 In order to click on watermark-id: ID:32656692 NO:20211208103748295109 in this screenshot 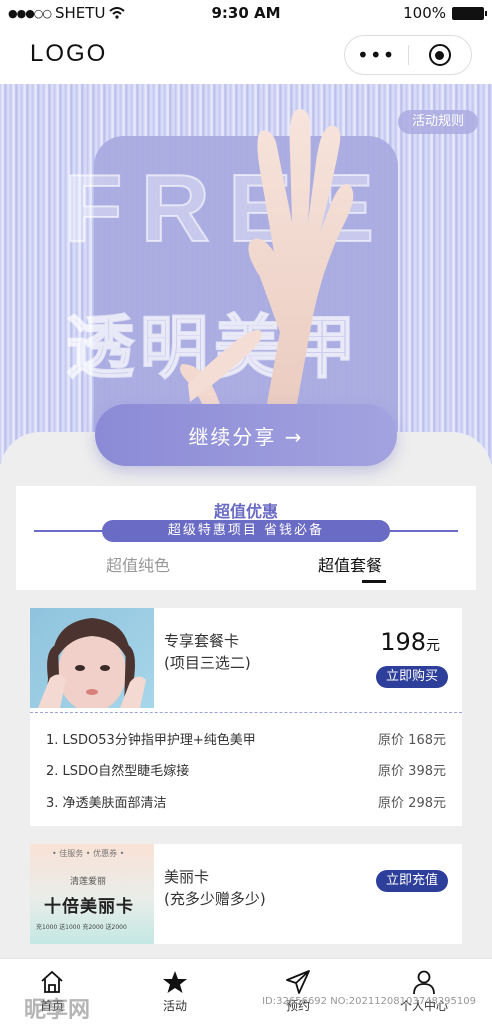, I will do `click(369, 1001)`.